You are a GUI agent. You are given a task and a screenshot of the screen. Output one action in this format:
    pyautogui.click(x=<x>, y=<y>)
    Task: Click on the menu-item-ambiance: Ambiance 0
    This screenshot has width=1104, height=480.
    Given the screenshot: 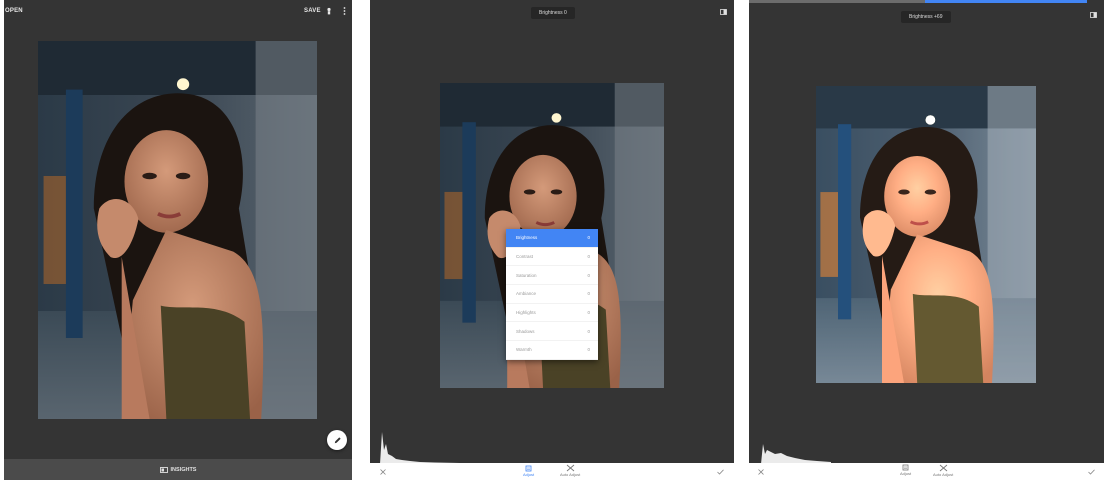 What is the action you would take?
    pyautogui.click(x=552, y=294)
    